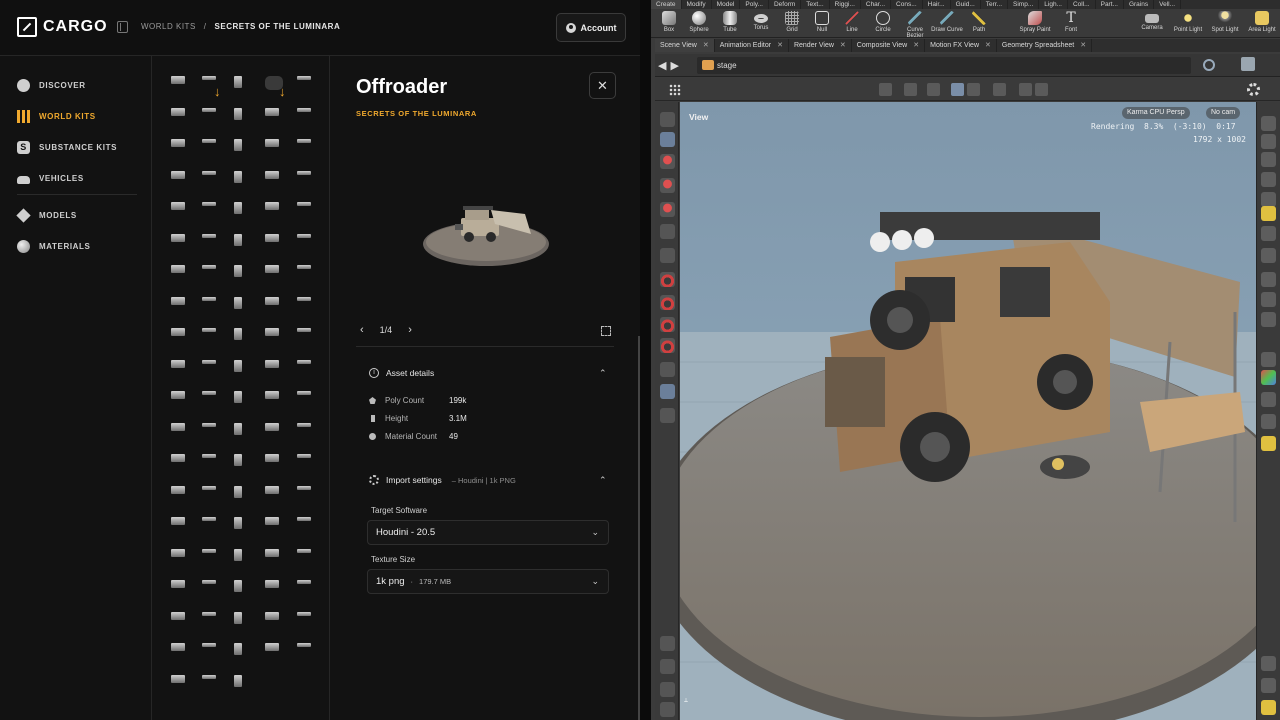 This screenshot has height=720, width=1280. Describe the element at coordinates (1041, 89) in the screenshot. I see `light-toggle-icon` at that location.